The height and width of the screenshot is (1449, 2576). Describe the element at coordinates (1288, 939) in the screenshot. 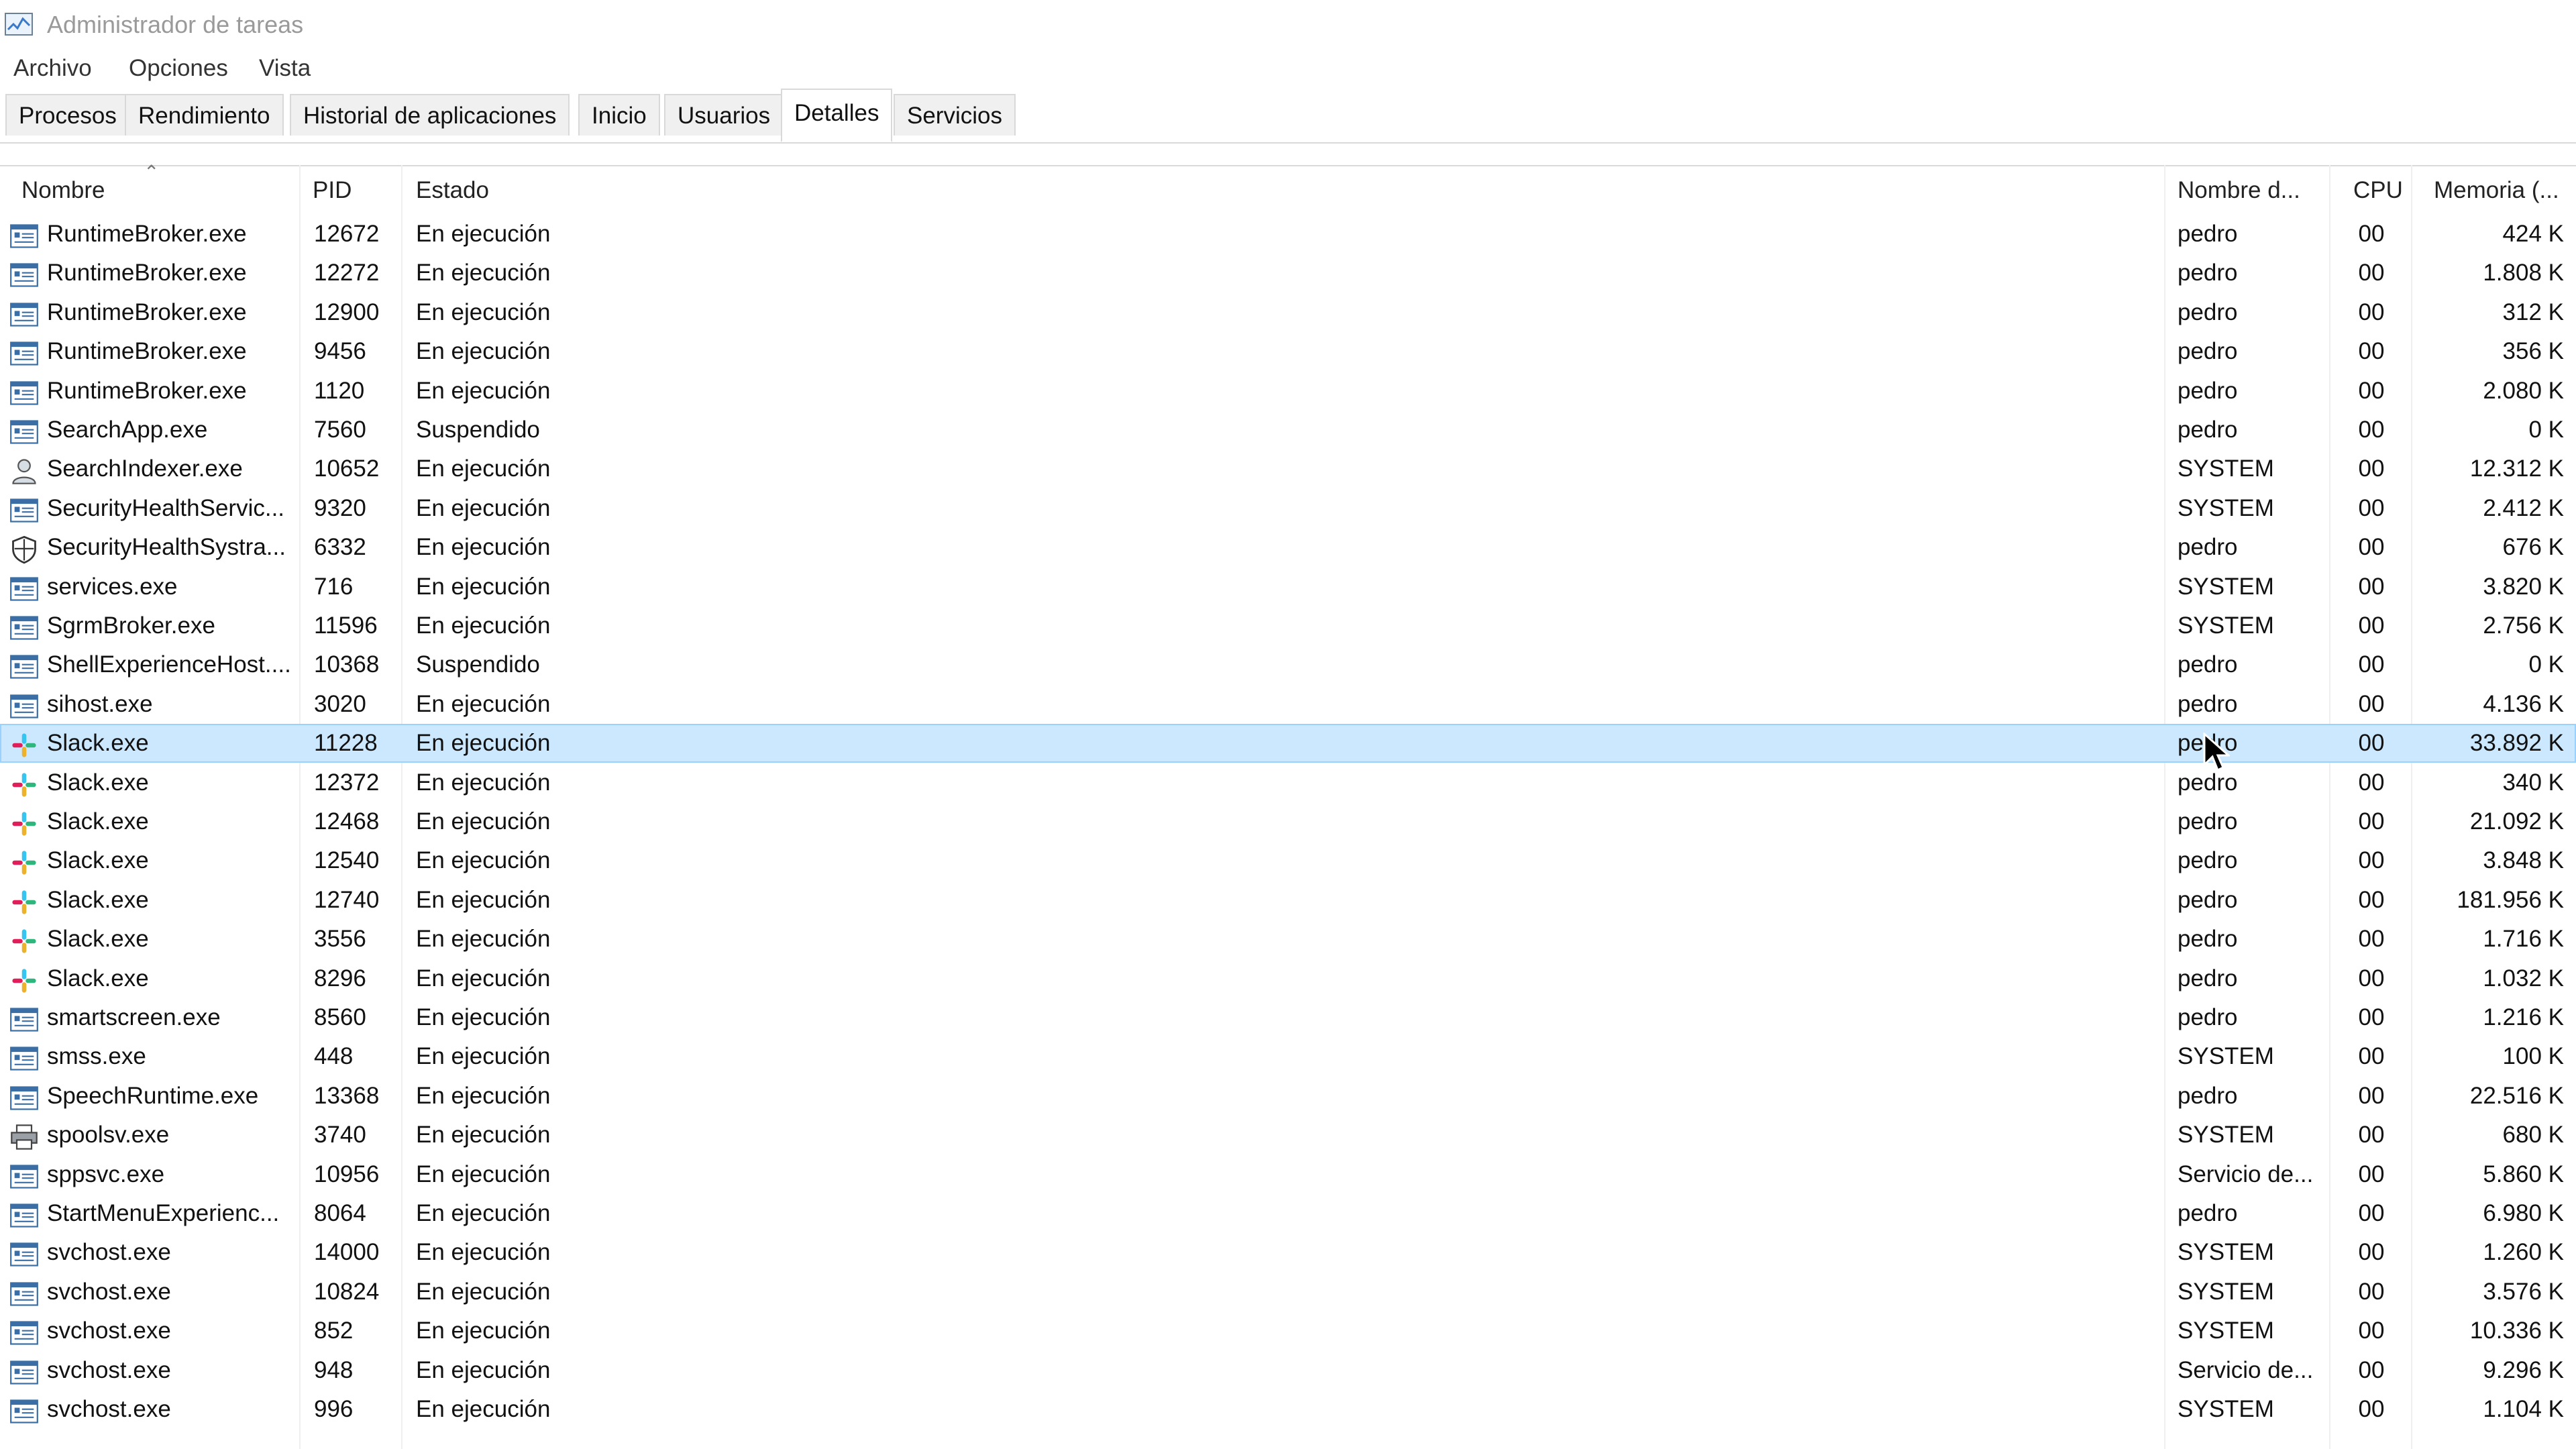

I see `table-row: Slack.exe 3556 En ejecución pedro 00 1.716 K` at that location.